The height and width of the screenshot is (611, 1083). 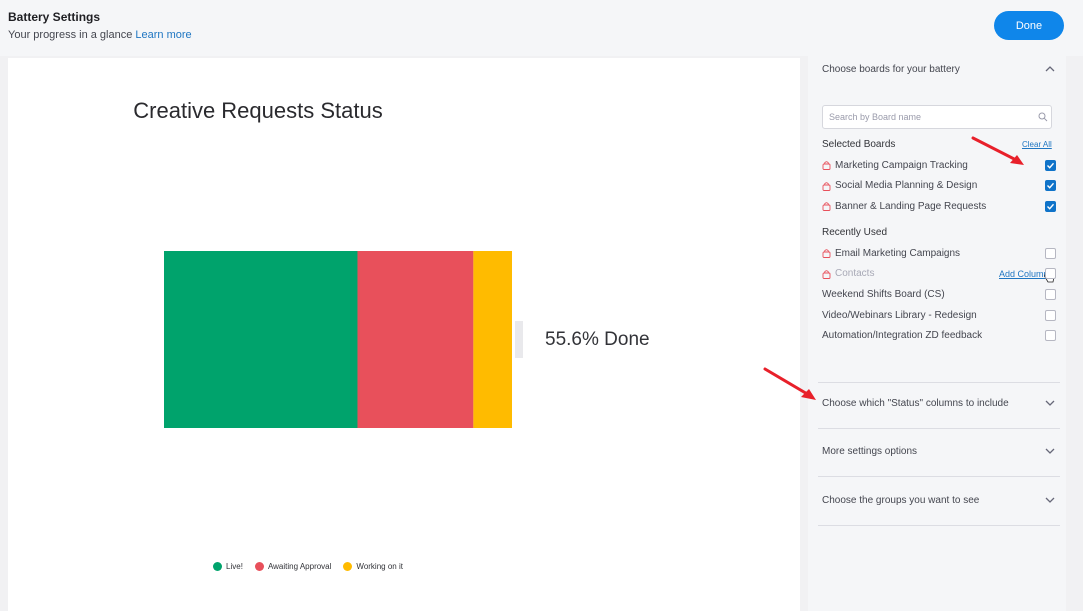 I want to click on chart-legend: Live! Awaiting Approval Working on it, so click(x=308, y=566).